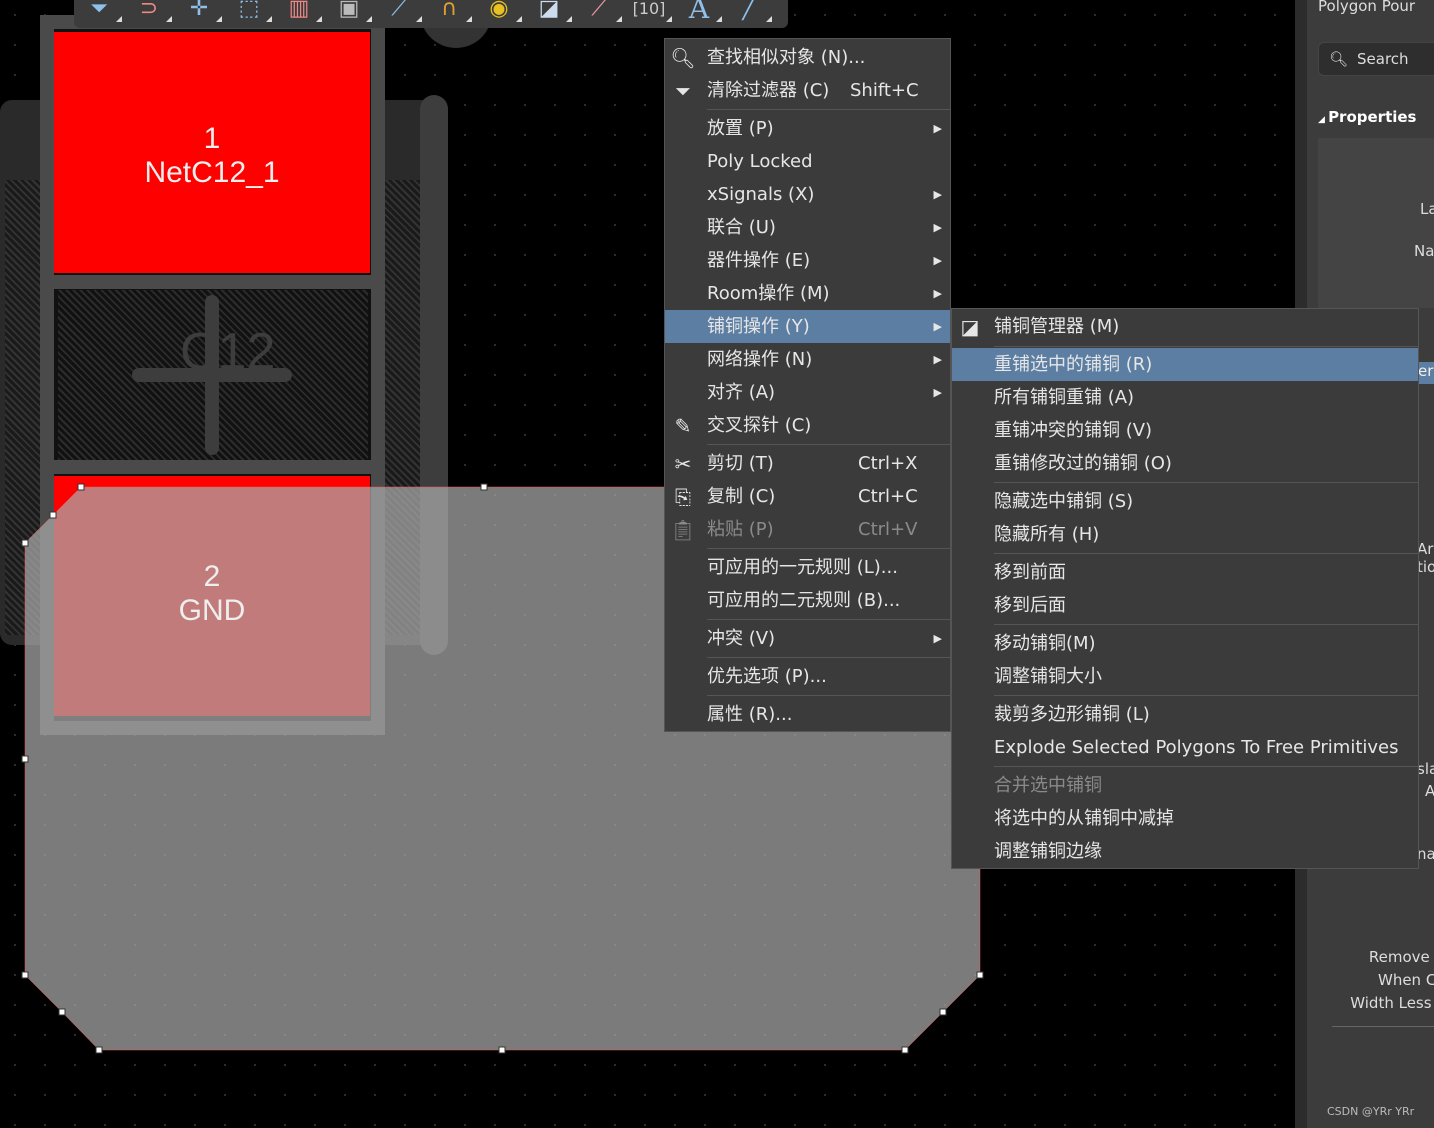  I want to click on menu-item-label: 铺铜操作 (Y), so click(758, 326).